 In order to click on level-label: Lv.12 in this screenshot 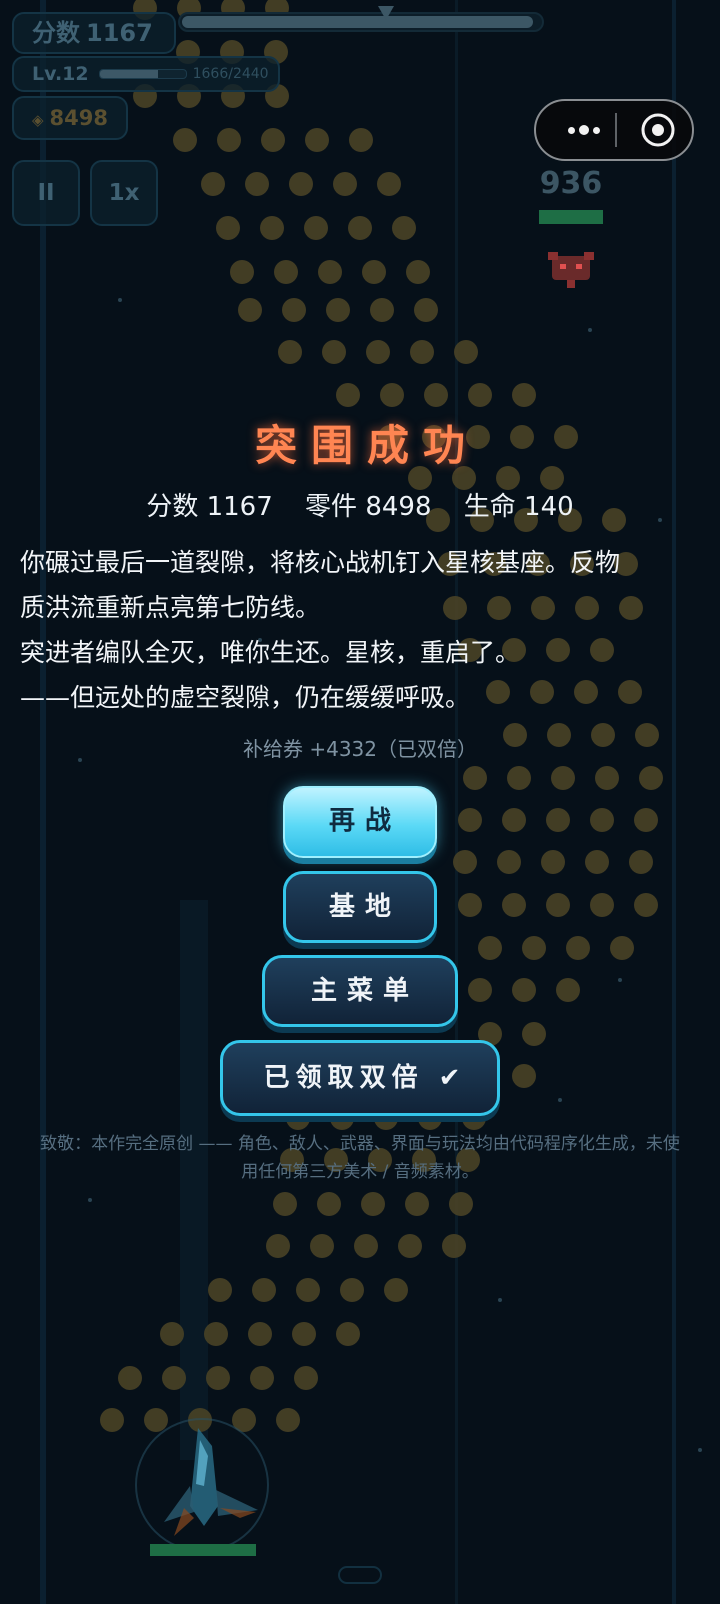, I will do `click(60, 74)`.